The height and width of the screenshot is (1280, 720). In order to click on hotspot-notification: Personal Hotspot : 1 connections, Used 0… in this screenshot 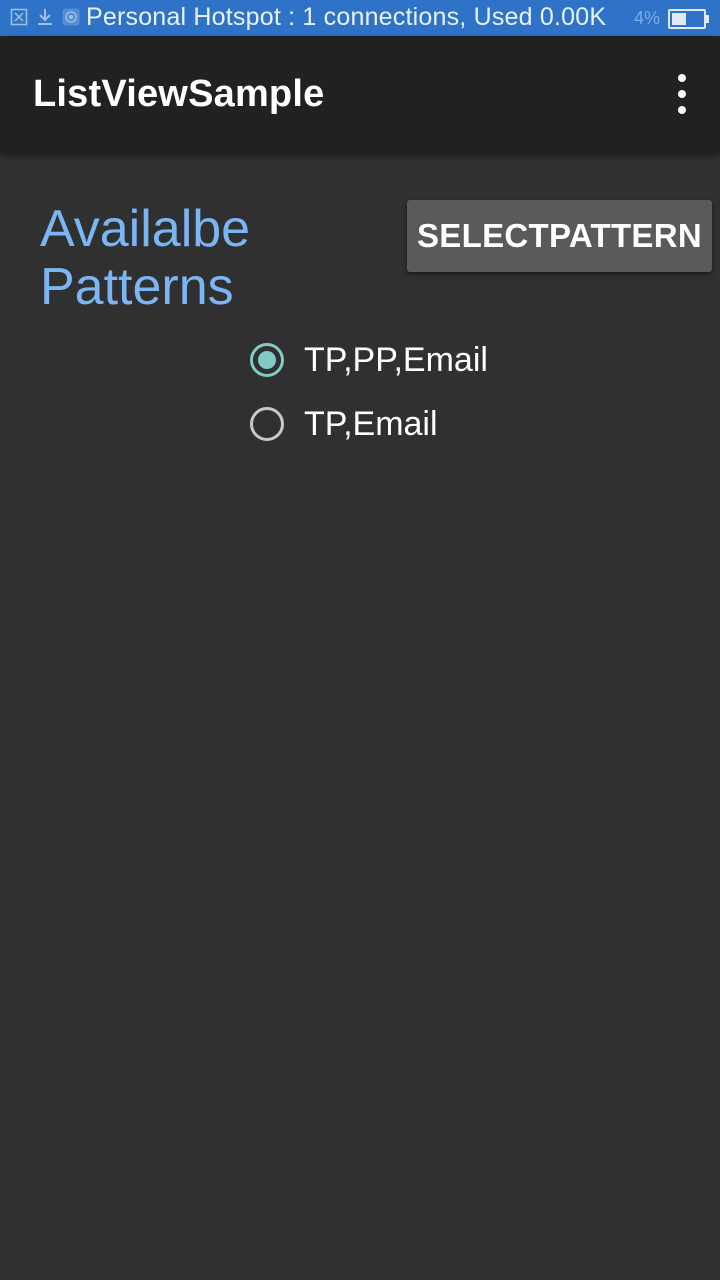, I will do `click(346, 17)`.